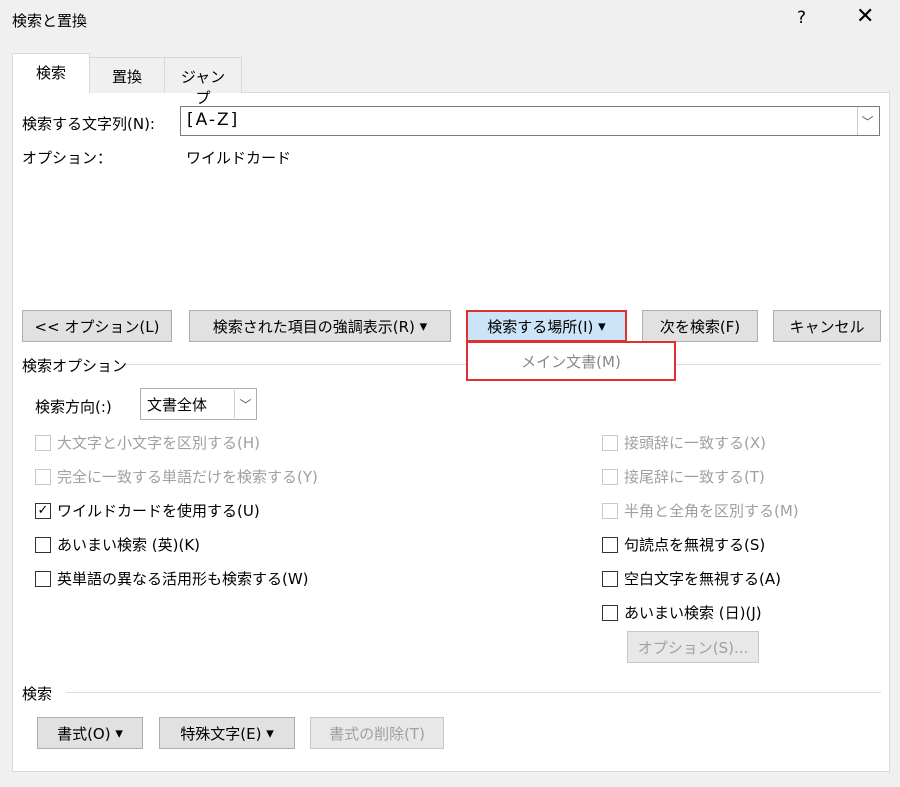  What do you see at coordinates (213, 120) in the screenshot?
I see `find-value: [A-Z]` at bounding box center [213, 120].